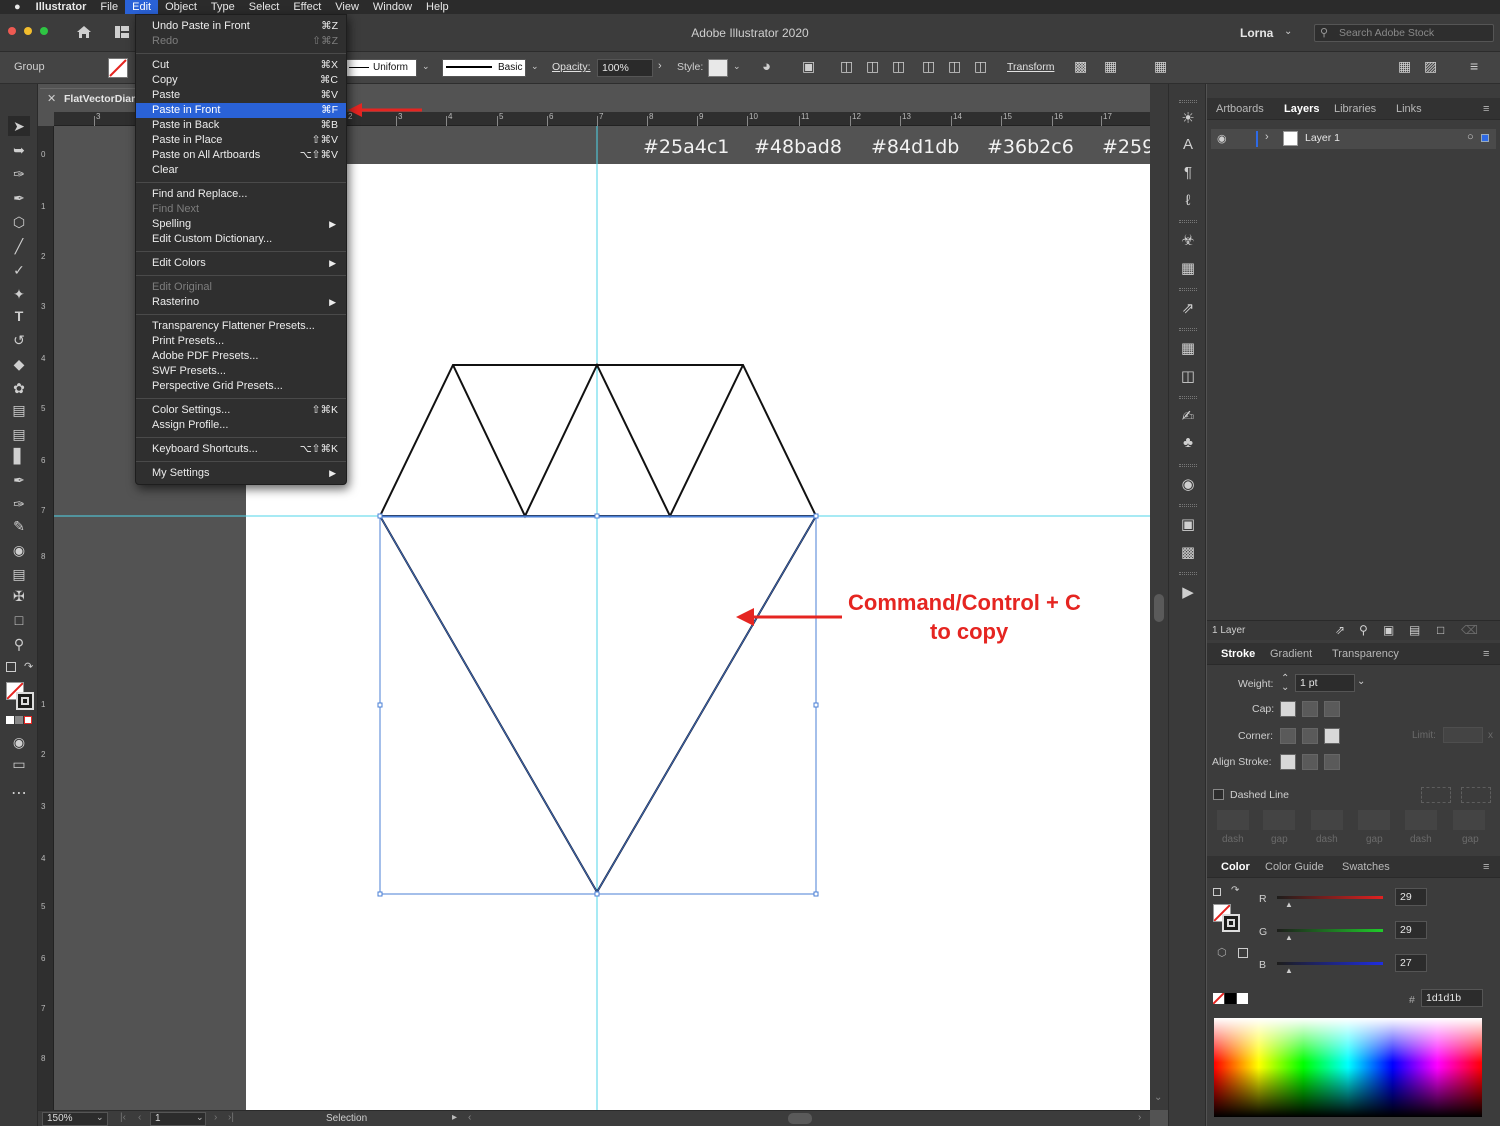 This screenshot has height=1126, width=1500. I want to click on web-safe-color-icon, so click(1243, 953).